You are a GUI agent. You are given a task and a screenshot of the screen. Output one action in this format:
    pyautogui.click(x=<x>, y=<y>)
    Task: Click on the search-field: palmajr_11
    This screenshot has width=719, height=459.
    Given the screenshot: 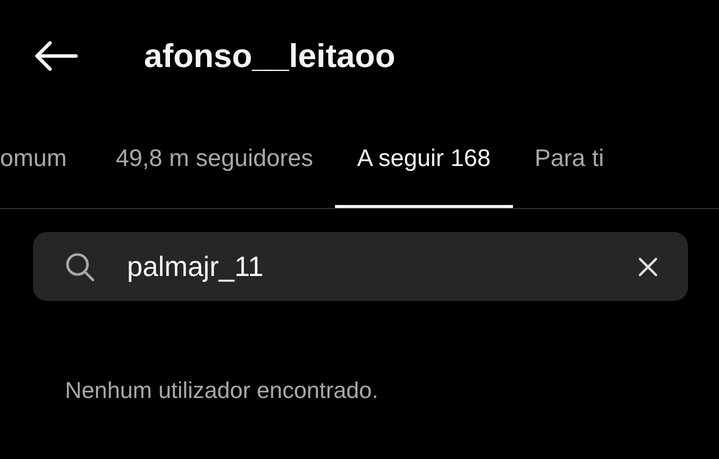 What is the action you would take?
    pyautogui.click(x=382, y=267)
    